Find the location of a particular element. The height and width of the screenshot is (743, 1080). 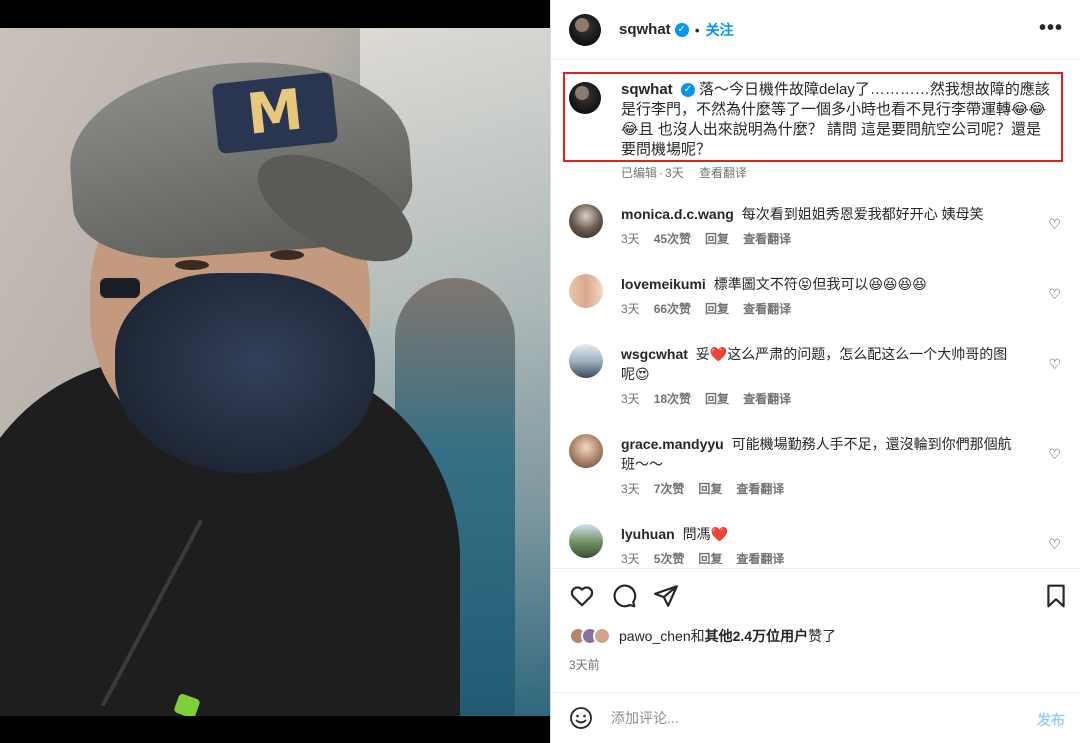

caption-translate-link: 查看翻译 is located at coordinates (723, 173).